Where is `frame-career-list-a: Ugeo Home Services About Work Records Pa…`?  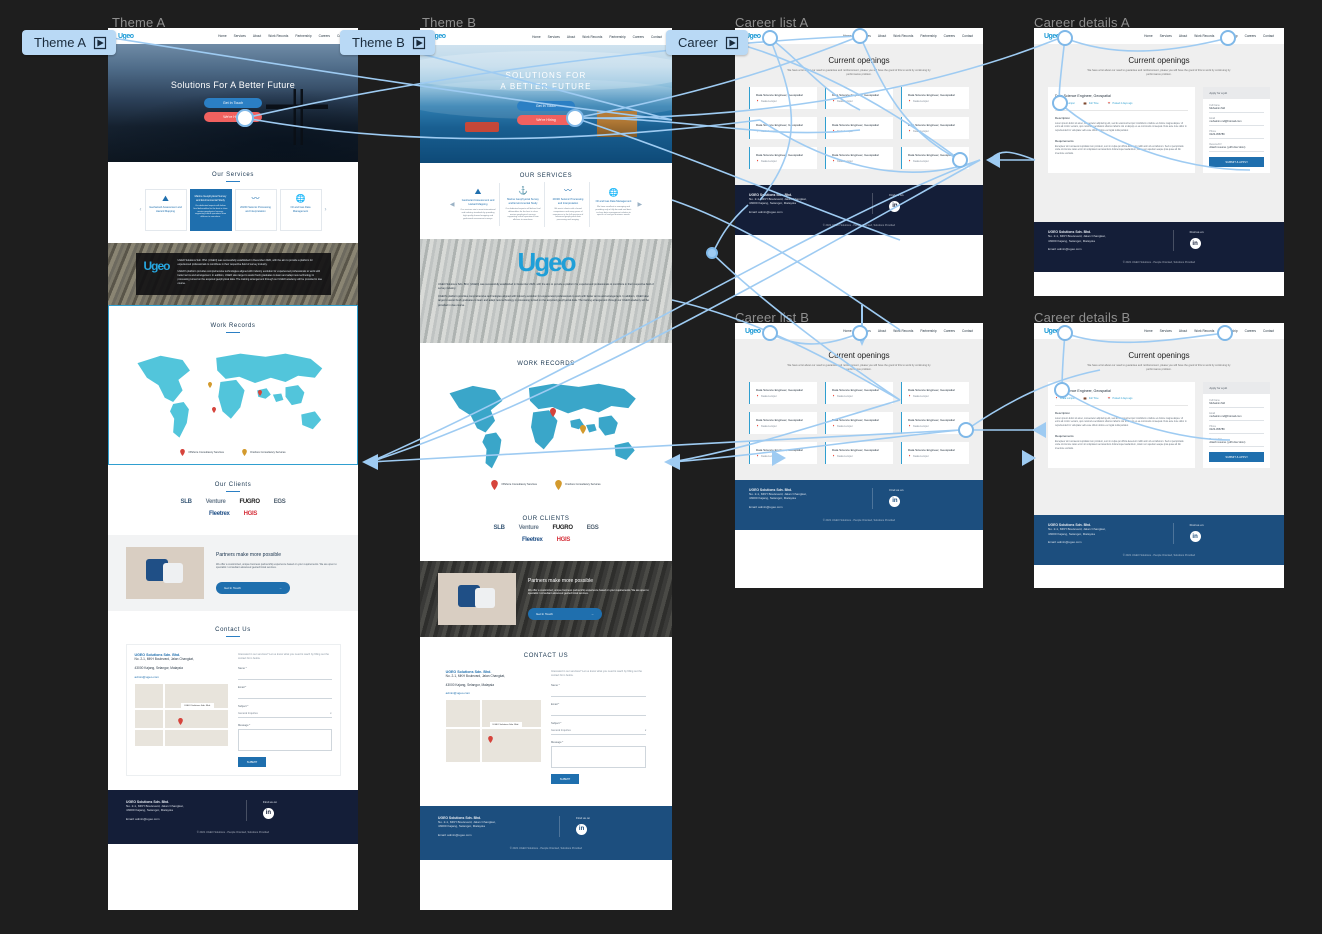
frame-career-list-a: Ugeo Home Services About Work Records Pa… is located at coordinates (859, 162).